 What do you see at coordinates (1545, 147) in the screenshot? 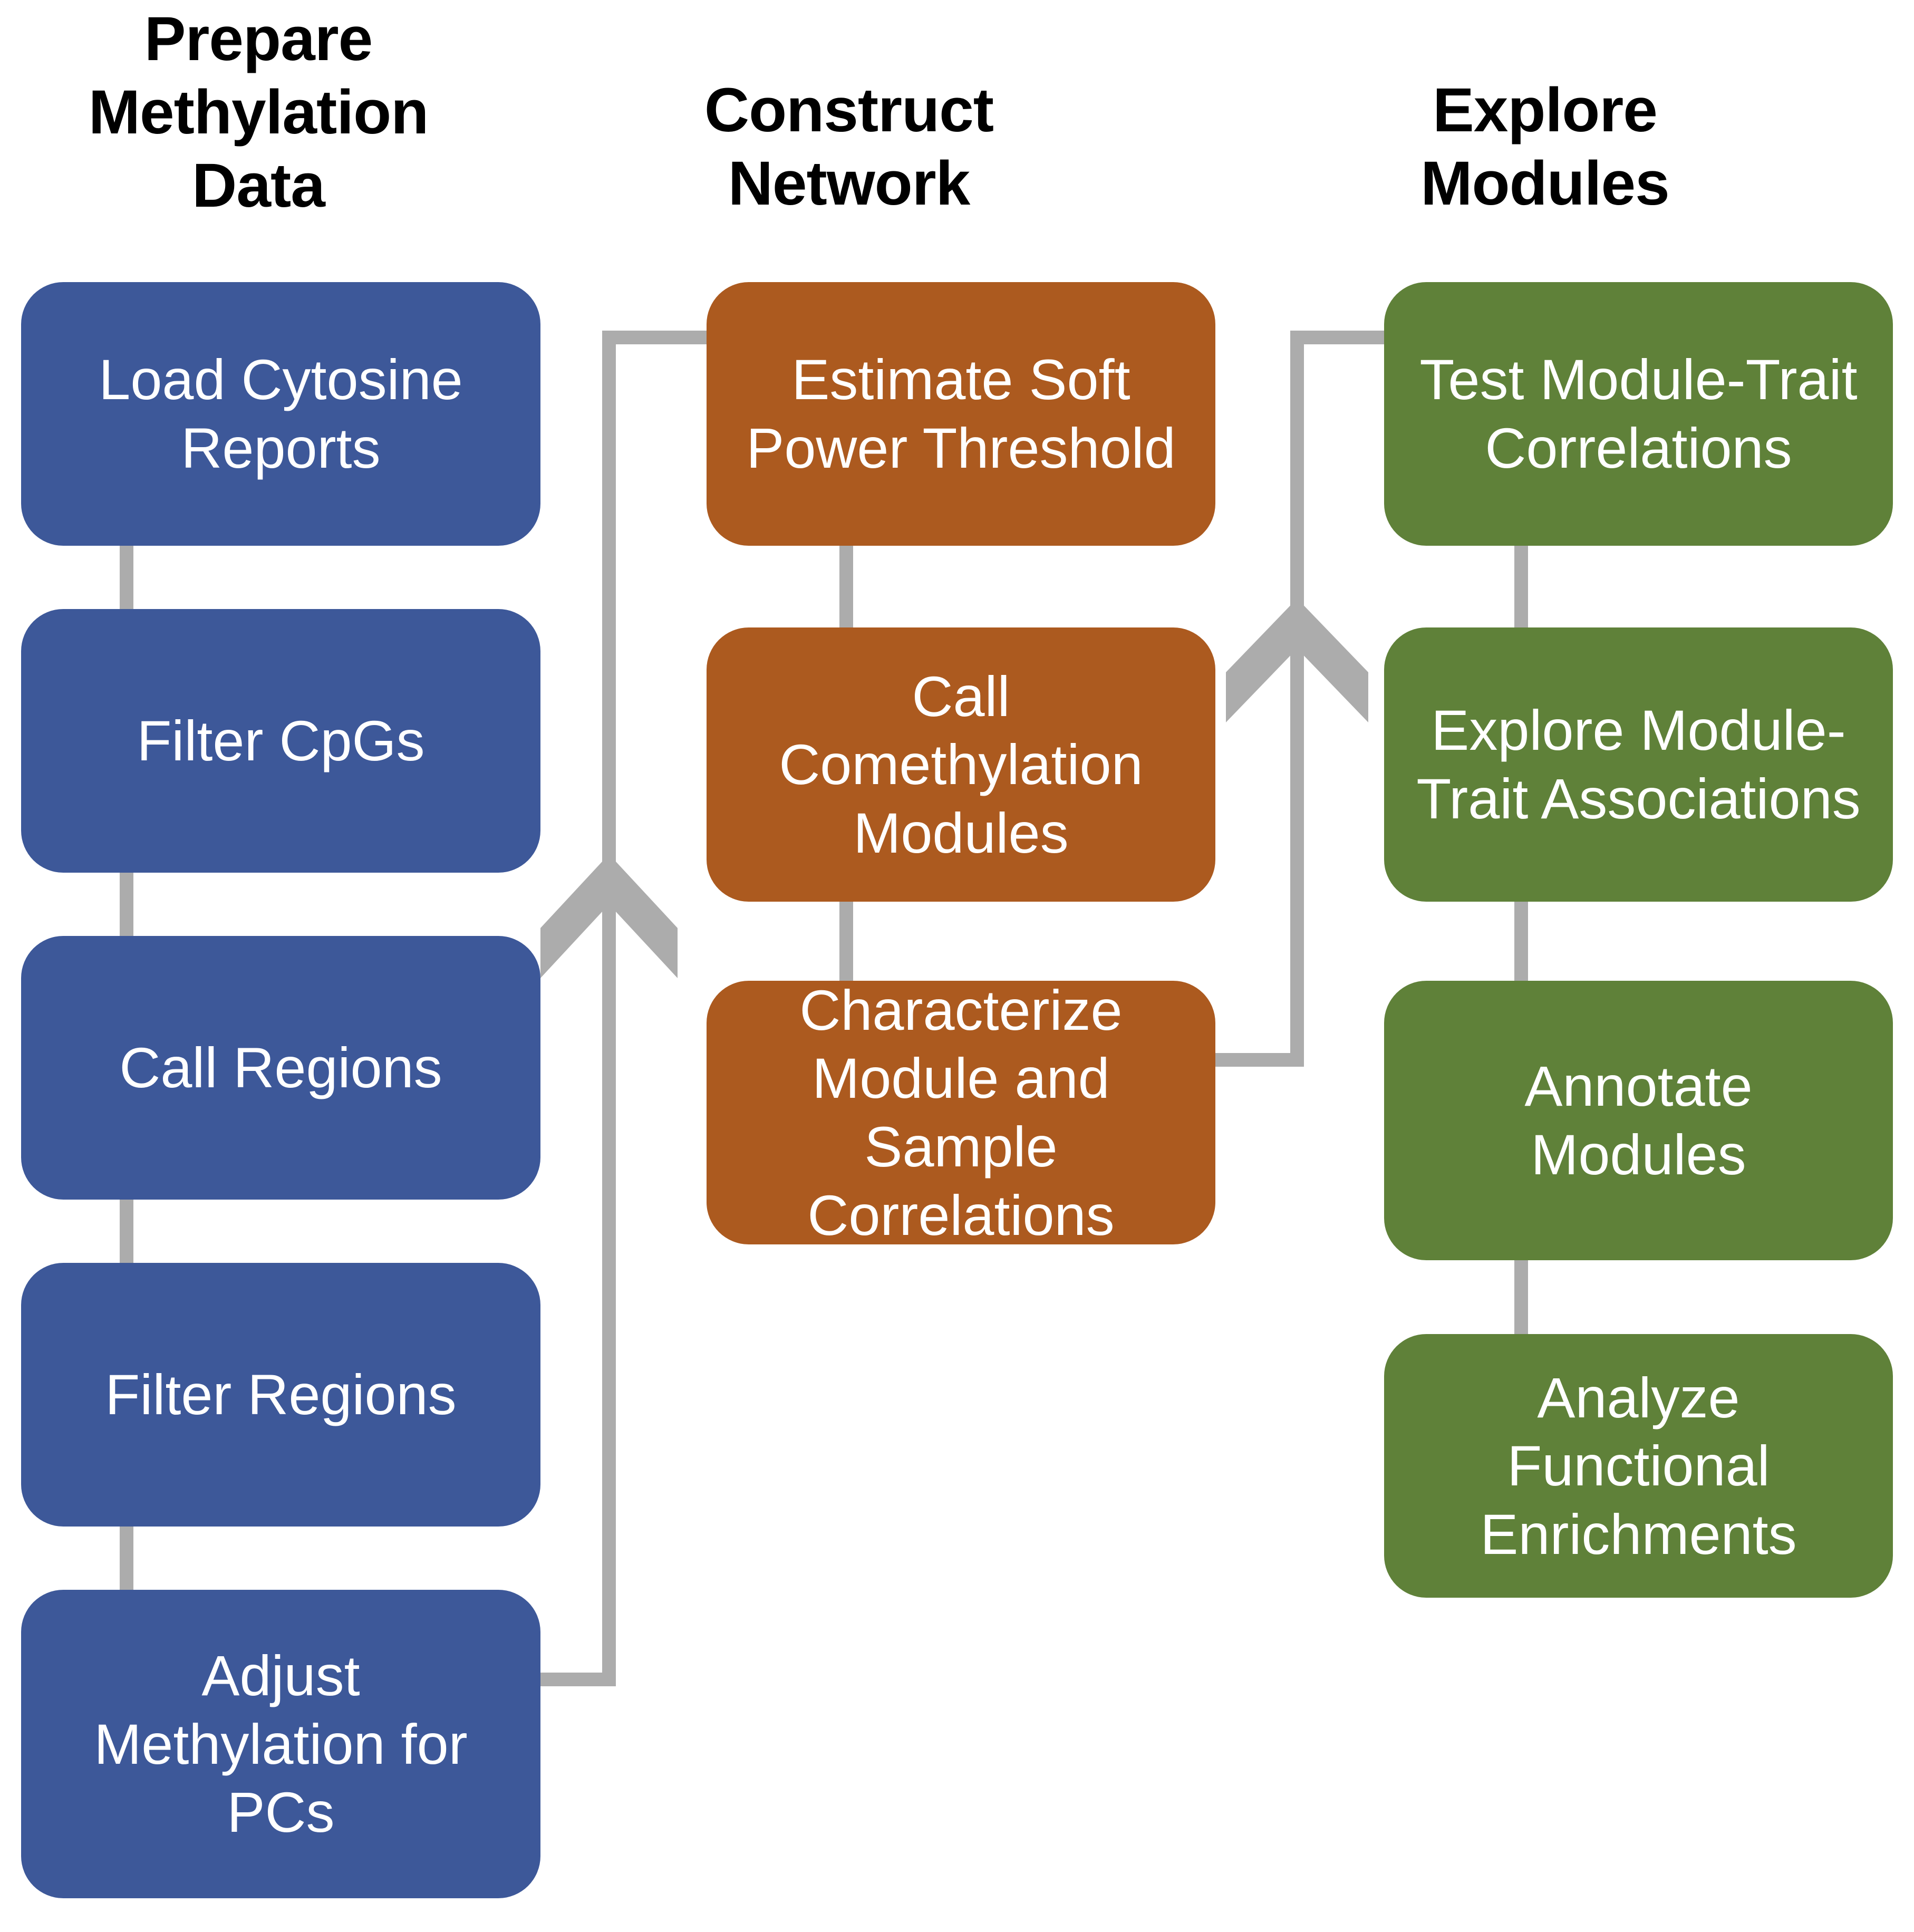
I see `column-title-explore-modules: Explore Modules` at bounding box center [1545, 147].